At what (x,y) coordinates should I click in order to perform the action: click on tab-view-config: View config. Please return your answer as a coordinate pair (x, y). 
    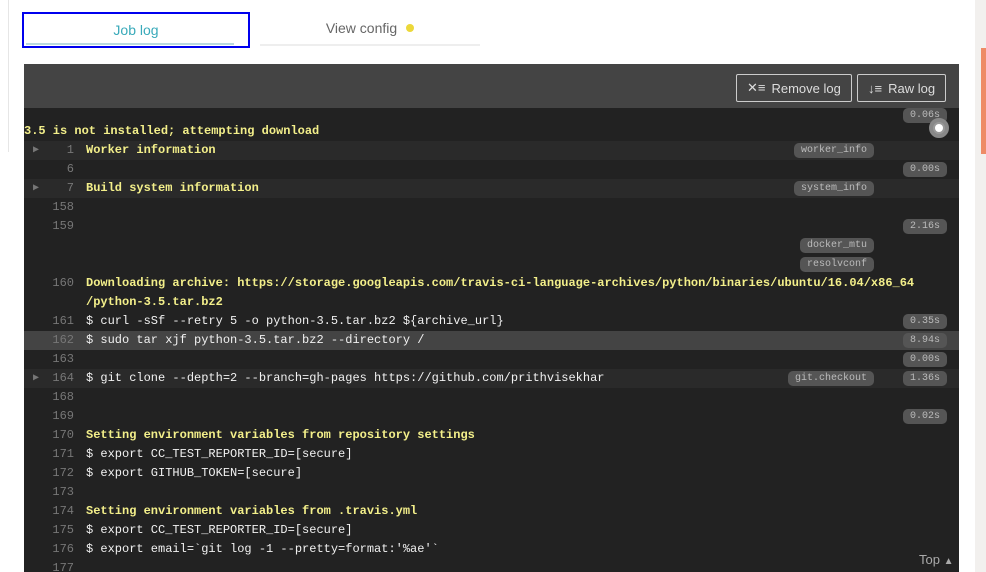
    Looking at the image, I should click on (370, 29).